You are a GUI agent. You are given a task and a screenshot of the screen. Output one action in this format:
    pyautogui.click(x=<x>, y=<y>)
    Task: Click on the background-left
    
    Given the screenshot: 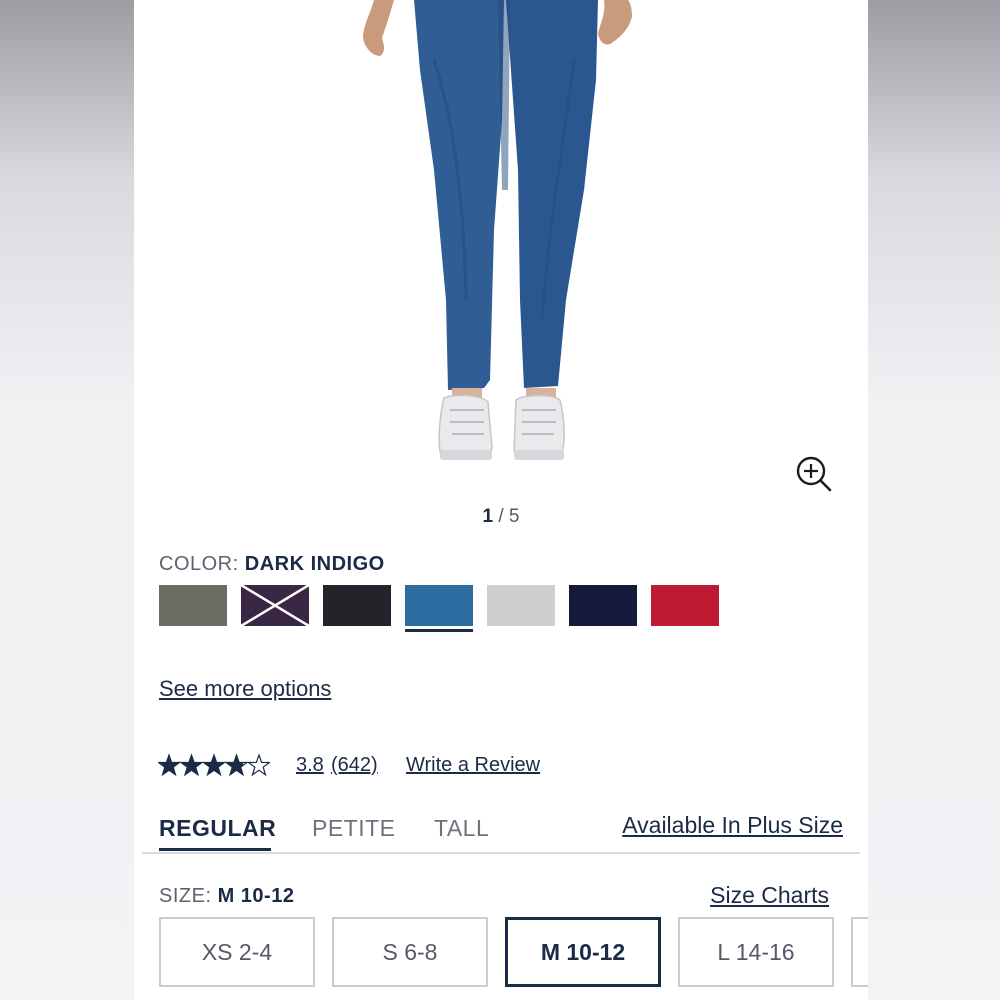 What is the action you would take?
    pyautogui.click(x=67, y=500)
    